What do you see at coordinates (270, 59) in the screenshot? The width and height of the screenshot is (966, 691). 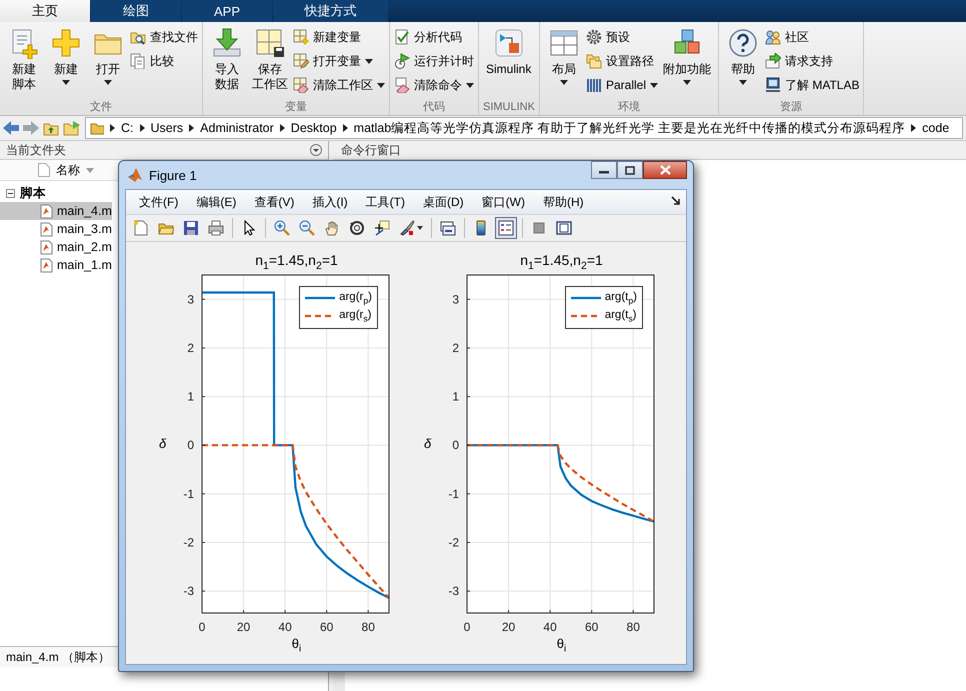 I see `ribbon-button: 保存 工作区` at bounding box center [270, 59].